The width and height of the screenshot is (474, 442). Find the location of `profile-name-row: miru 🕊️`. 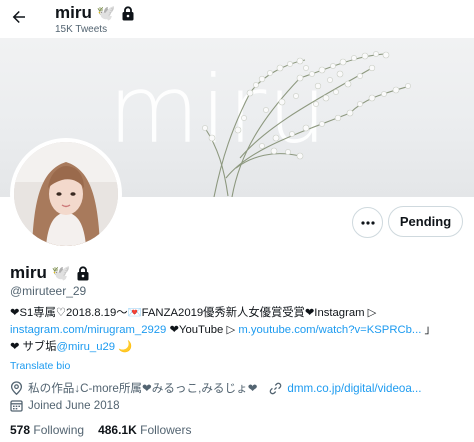

profile-name-row: miru 🕊️ is located at coordinates (50, 273).